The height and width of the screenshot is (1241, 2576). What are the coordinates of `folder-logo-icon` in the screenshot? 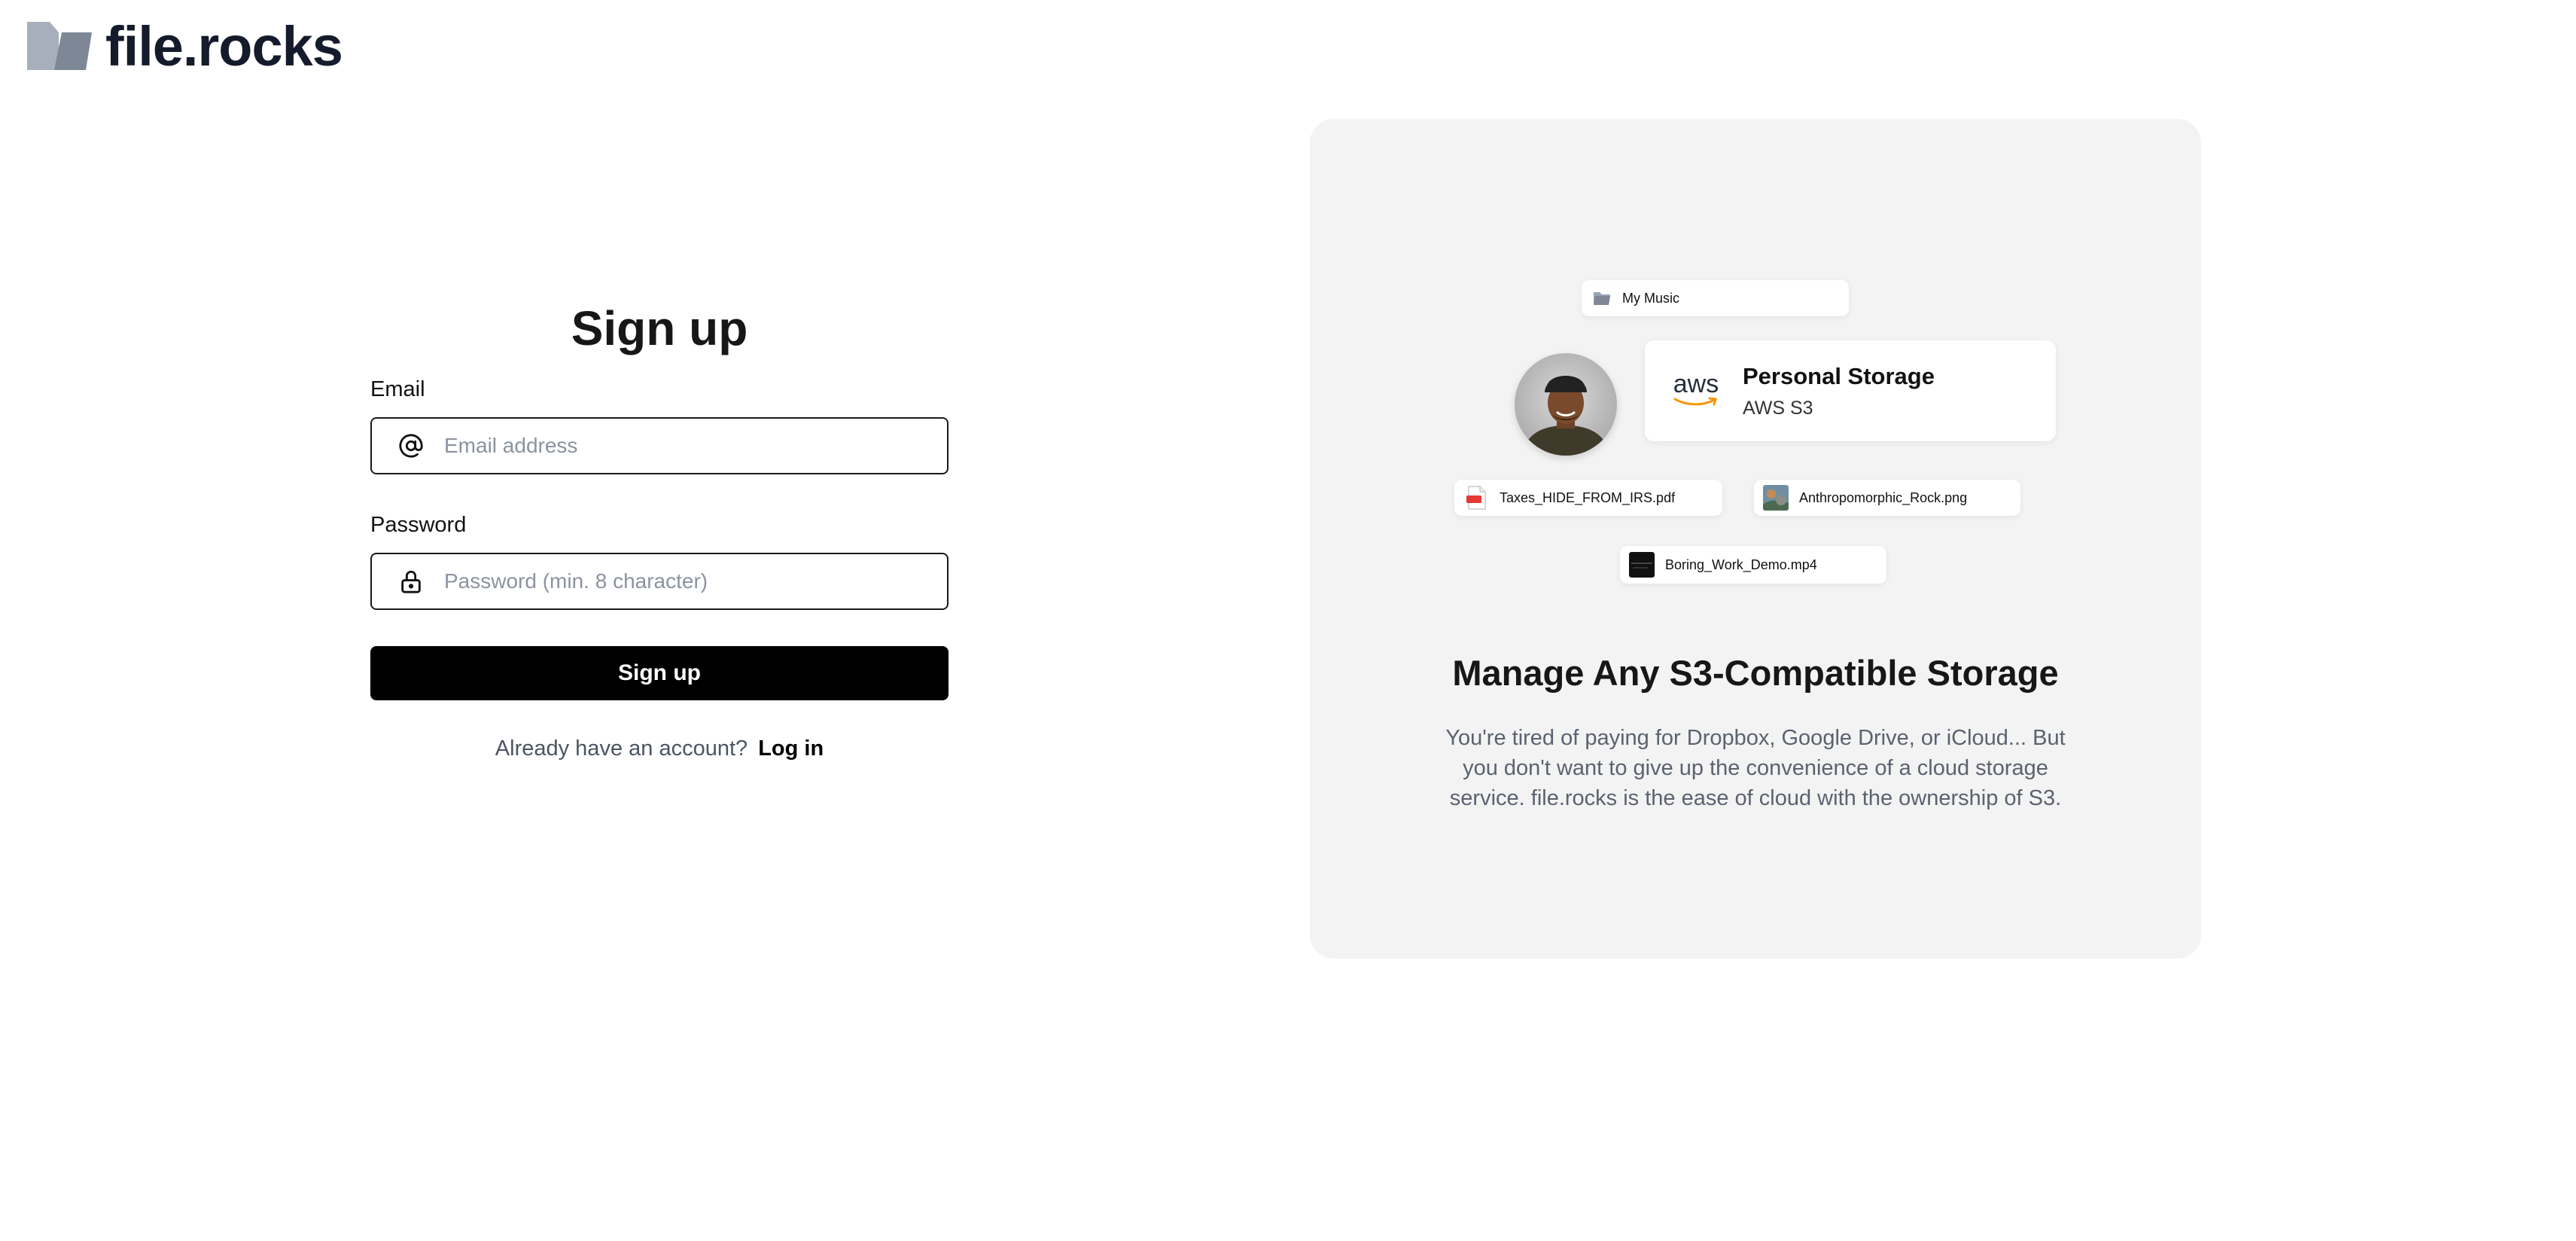 It's located at (60, 46).